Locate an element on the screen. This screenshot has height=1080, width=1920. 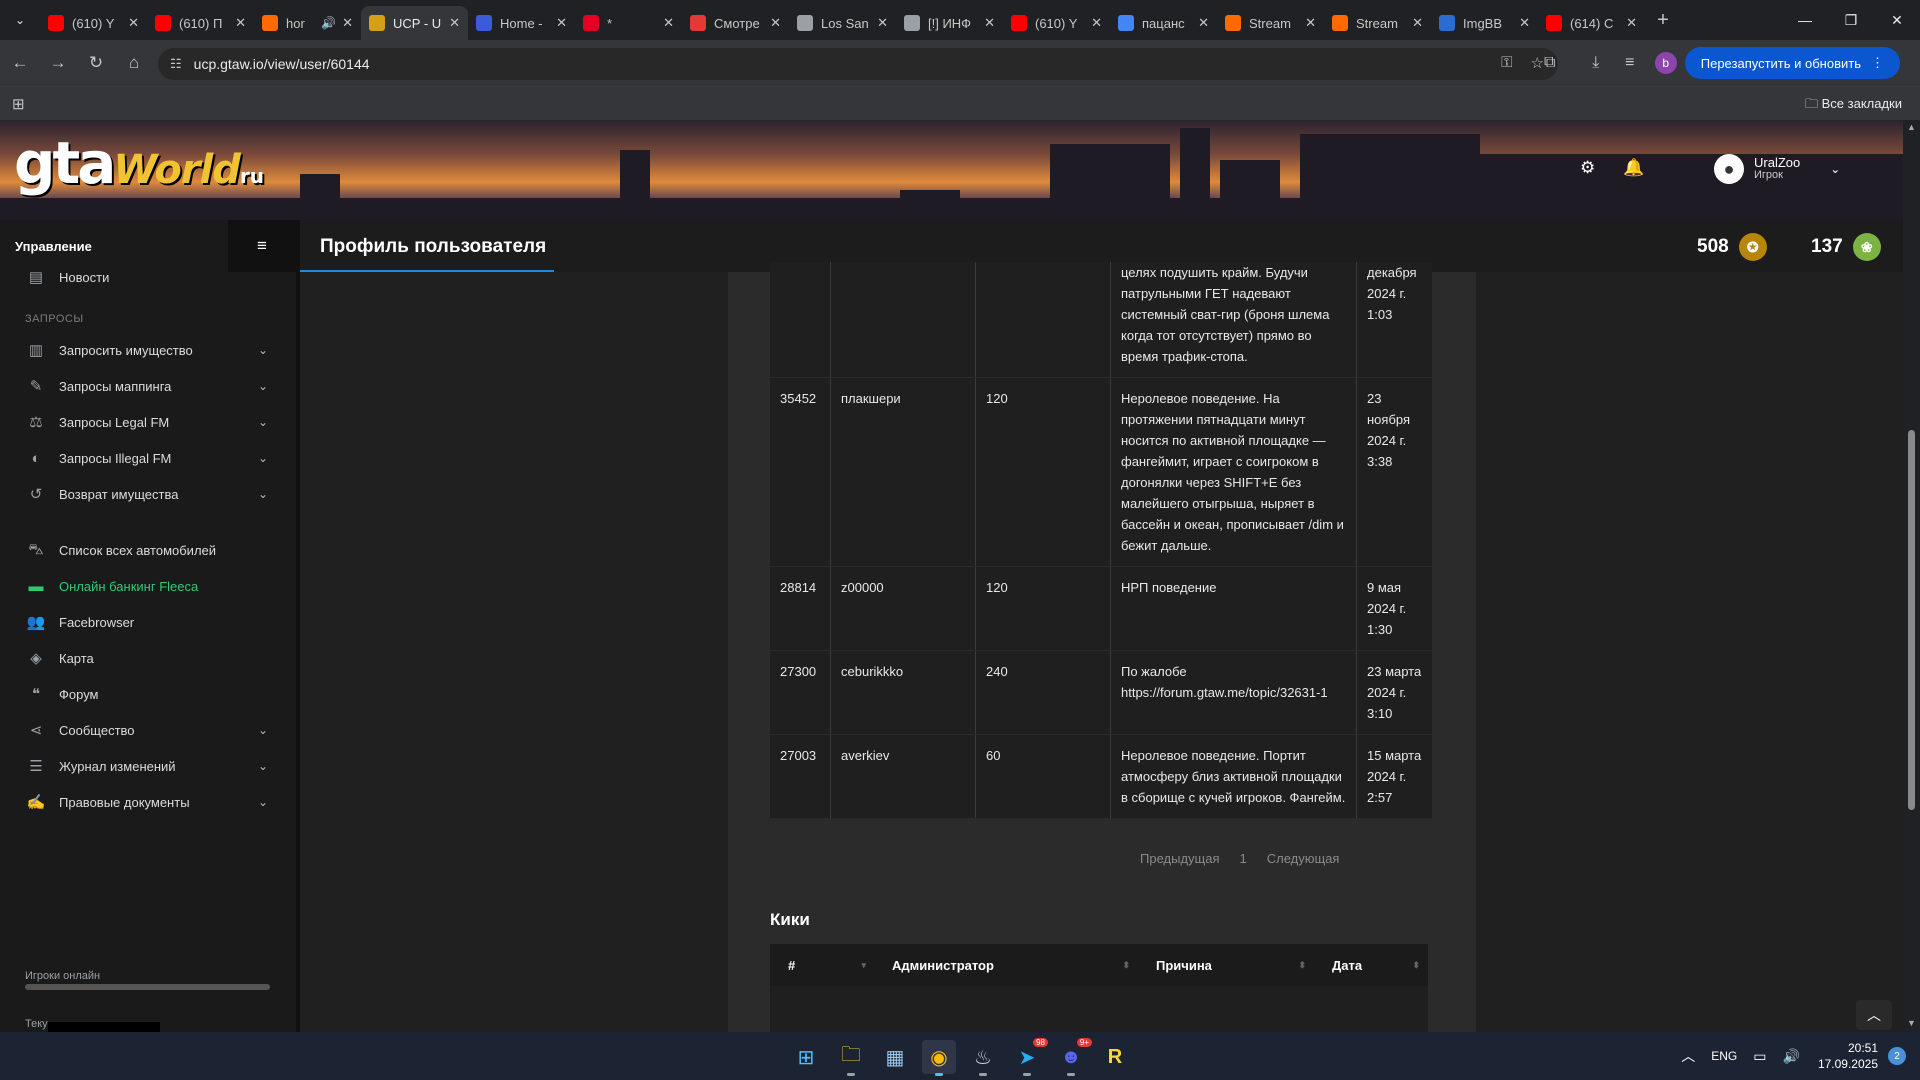
password-key-icon: ⚿ is located at coordinates (1506, 63).